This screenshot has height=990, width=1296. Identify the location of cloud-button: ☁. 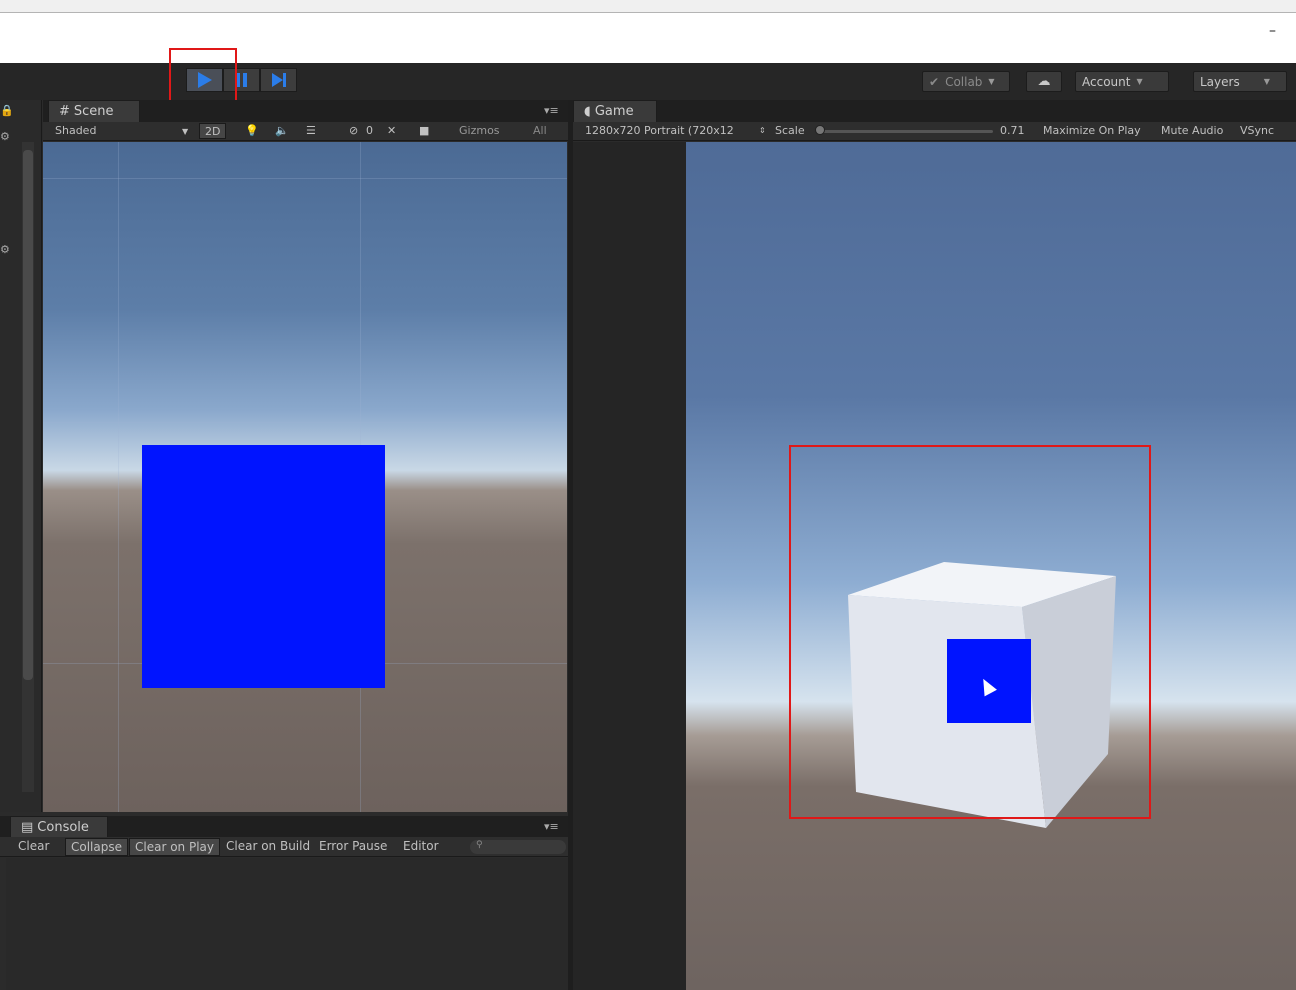
(1044, 81).